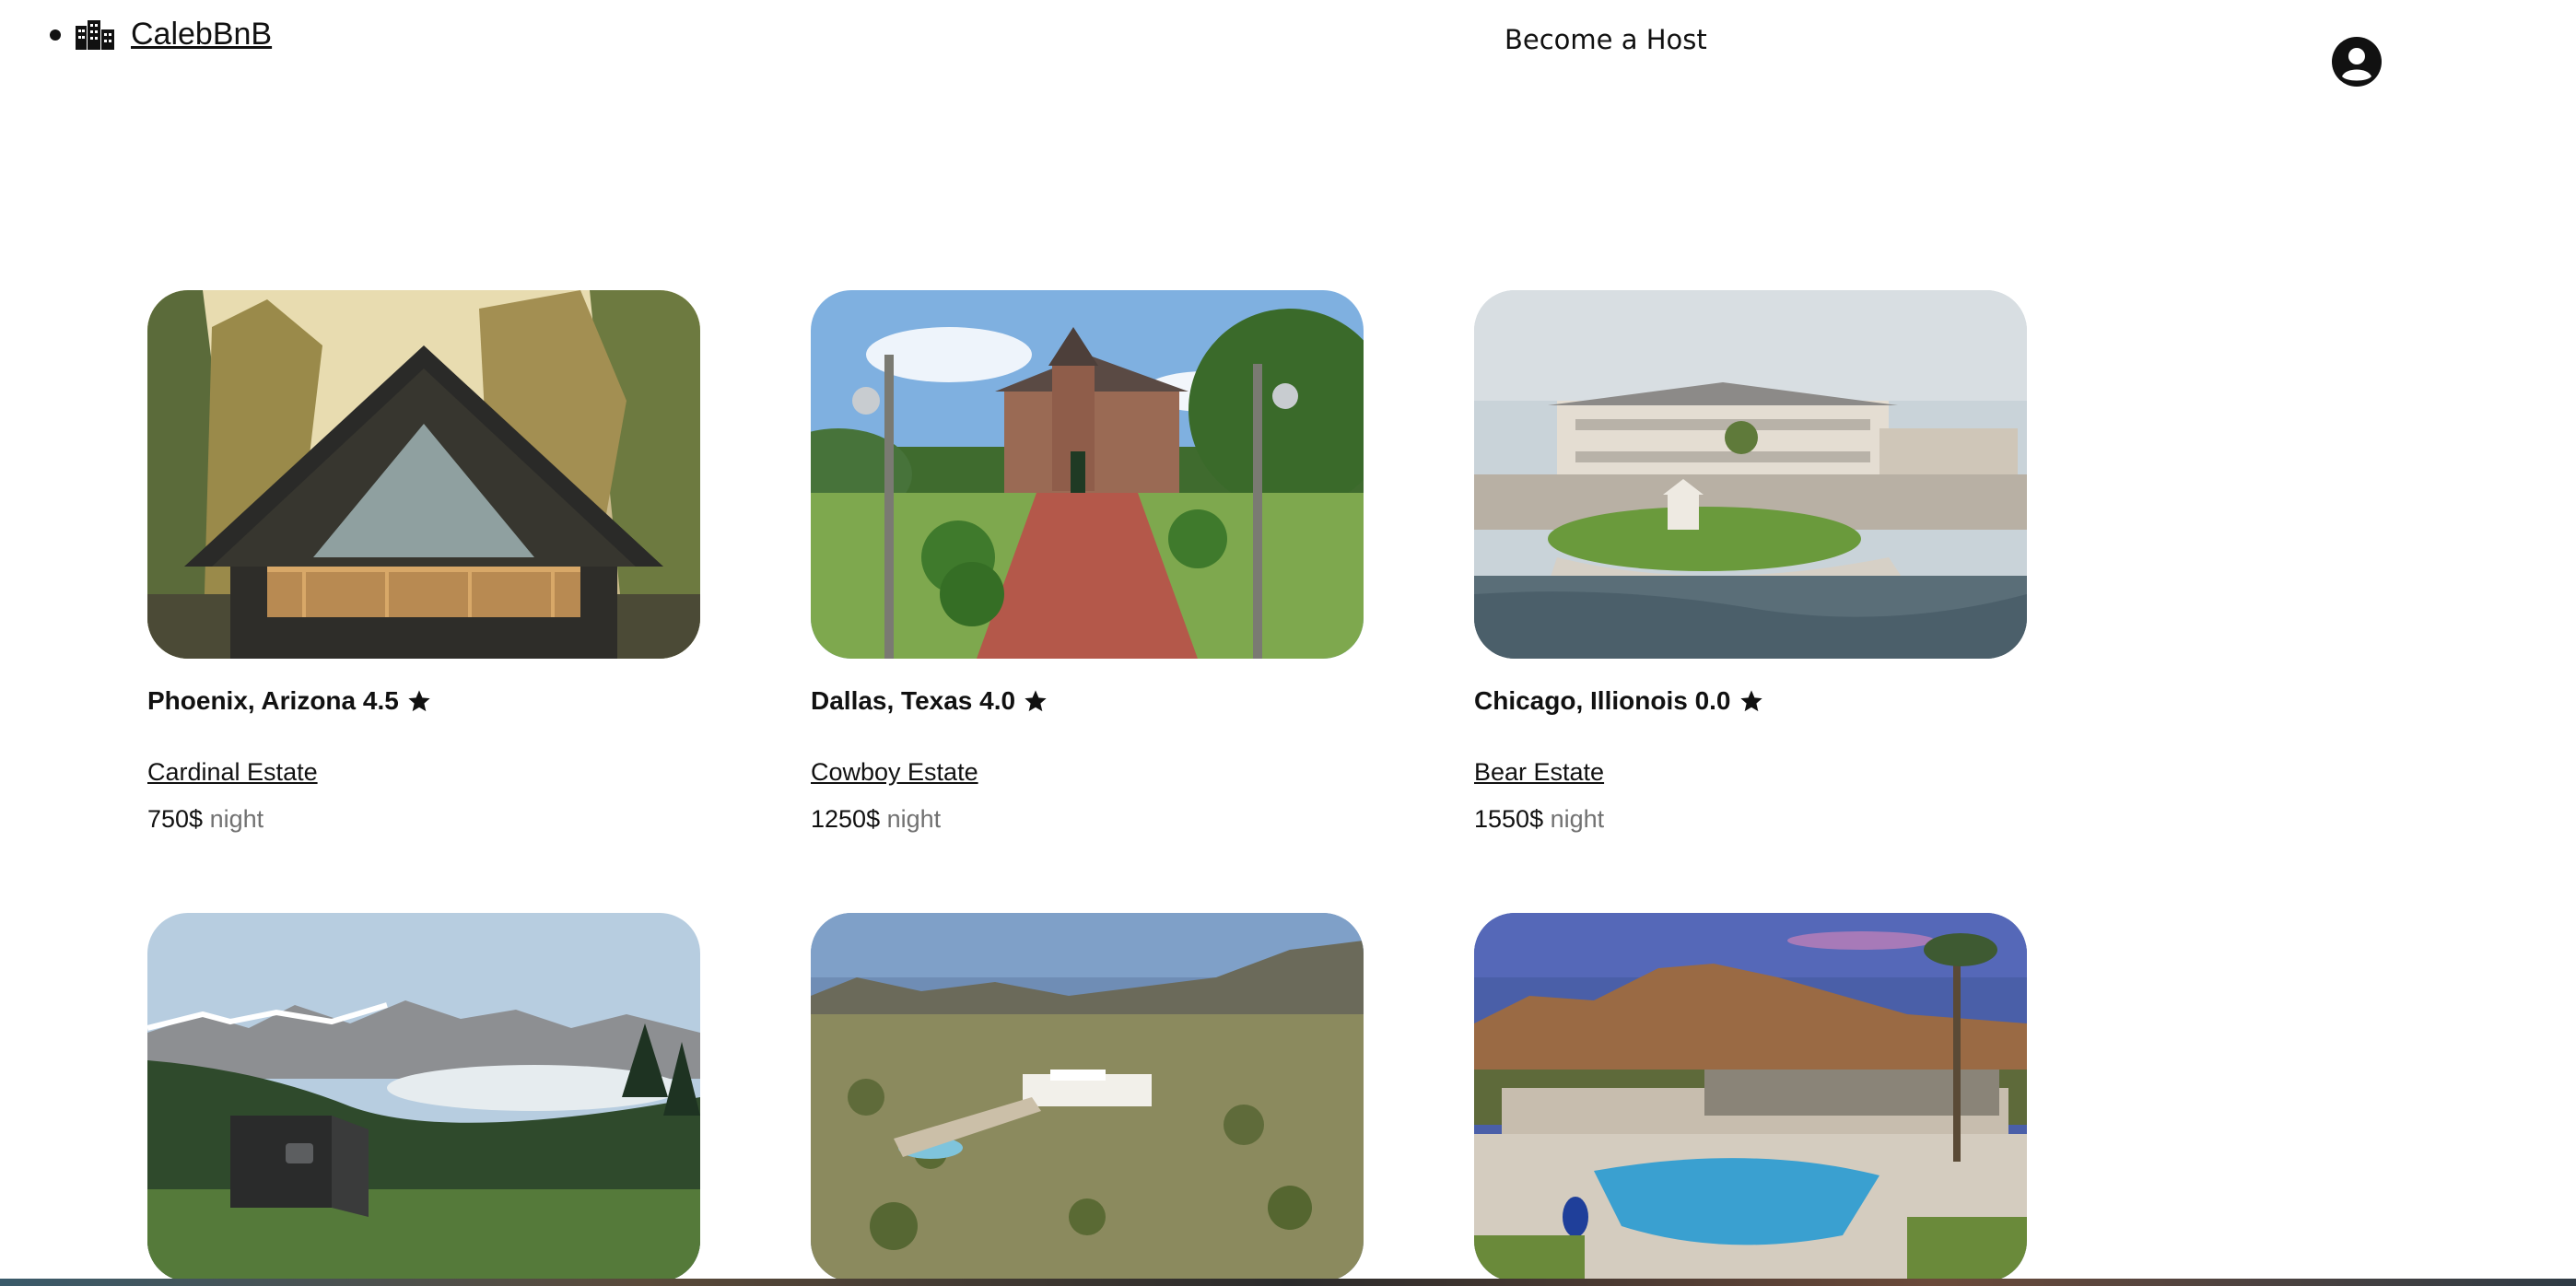 This screenshot has height=1286, width=2576. What do you see at coordinates (1087, 819) in the screenshot?
I see `listing-price: 1250$ night` at bounding box center [1087, 819].